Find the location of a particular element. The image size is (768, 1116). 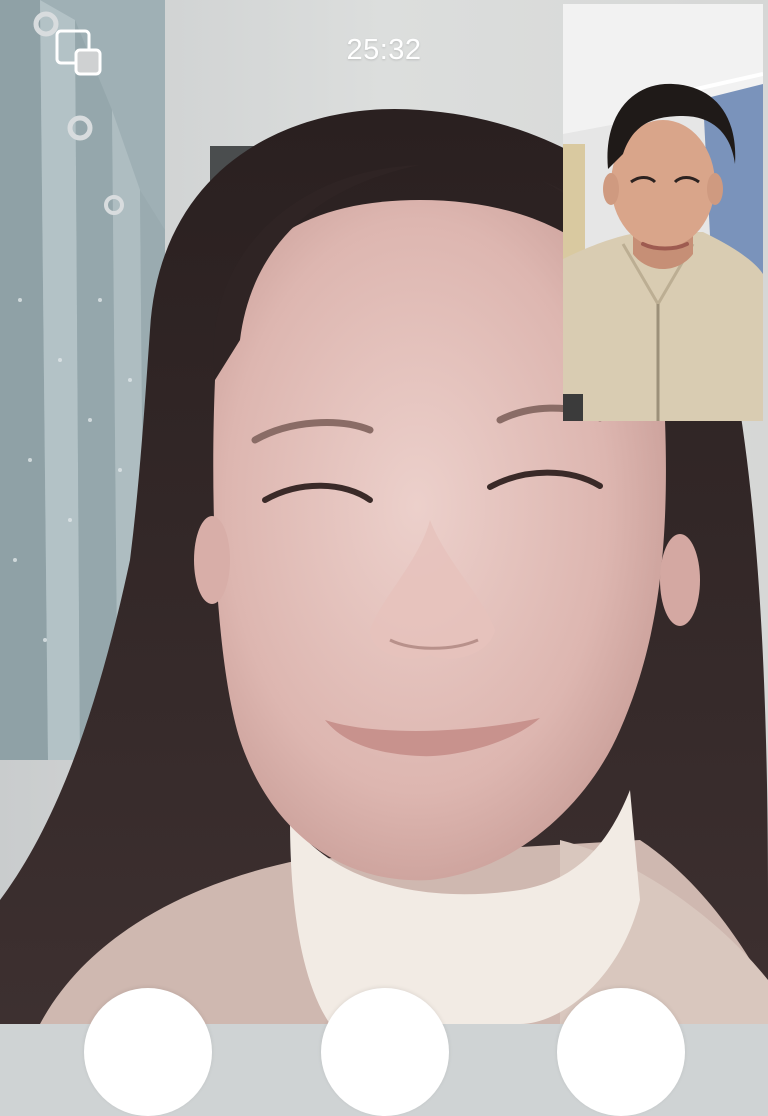

call-timer: 25:32 is located at coordinates (384, 50).